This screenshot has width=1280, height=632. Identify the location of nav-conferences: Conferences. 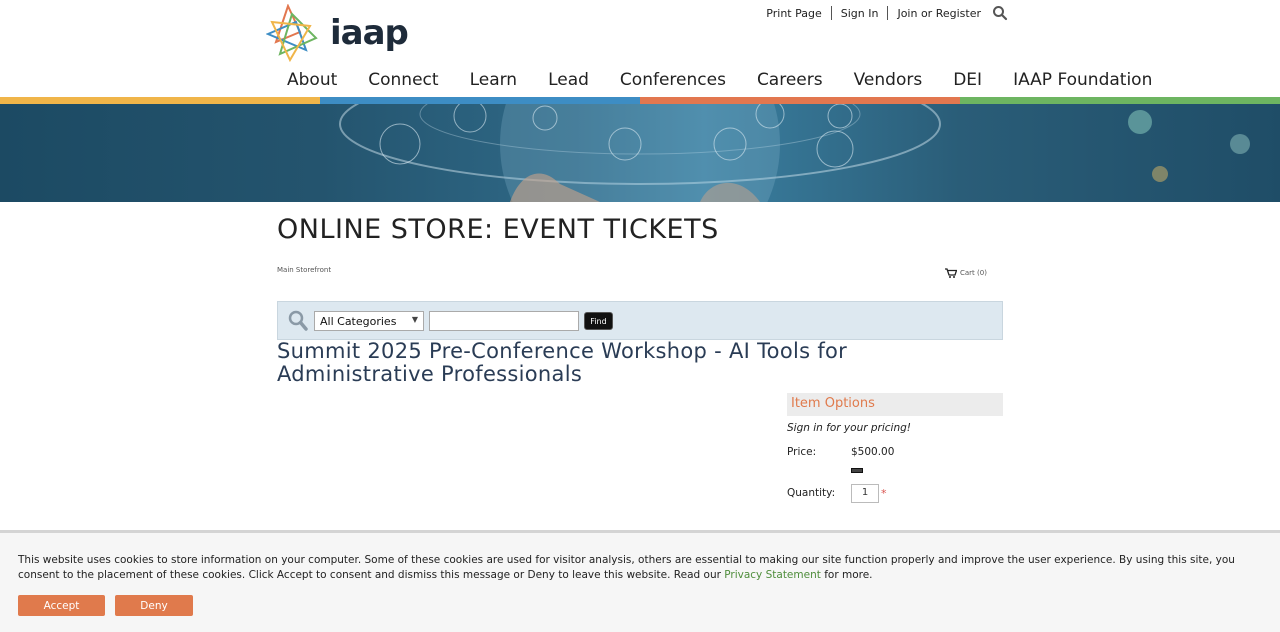
(668, 80).